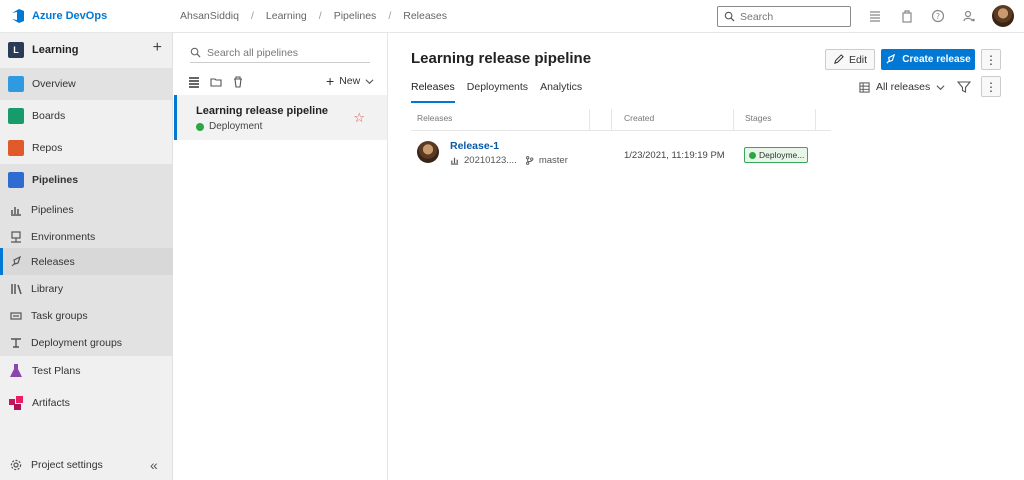 This screenshot has height=480, width=1024. I want to click on releases-table-header: Releases Created Stages, so click(621, 120).